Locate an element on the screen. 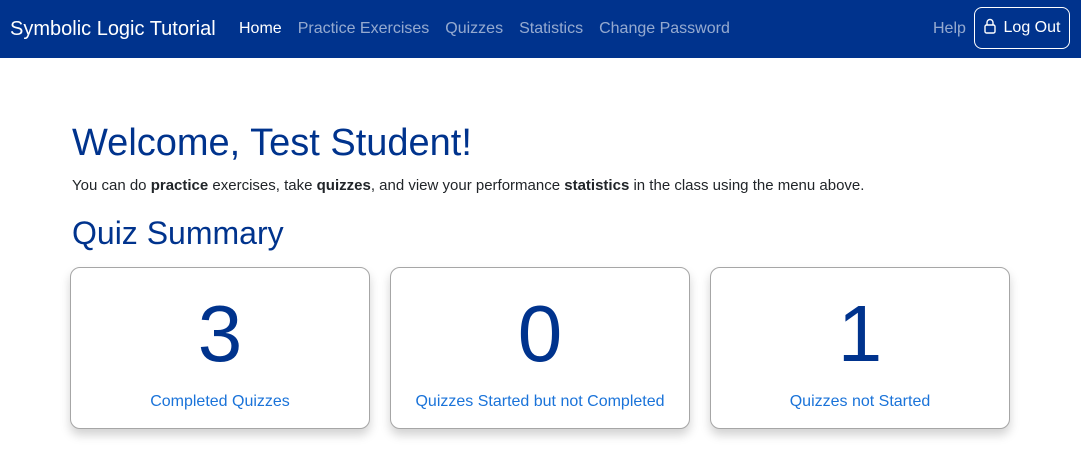  intro-text-part: in the class using the menu above. is located at coordinates (747, 185).